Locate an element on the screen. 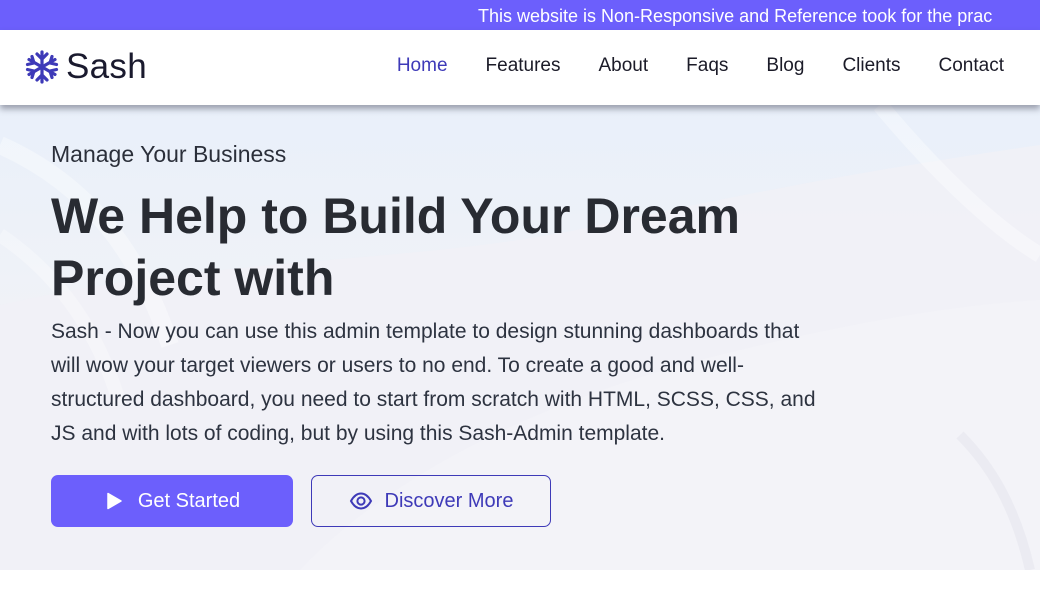  brand-name: Sash is located at coordinates (106, 66).